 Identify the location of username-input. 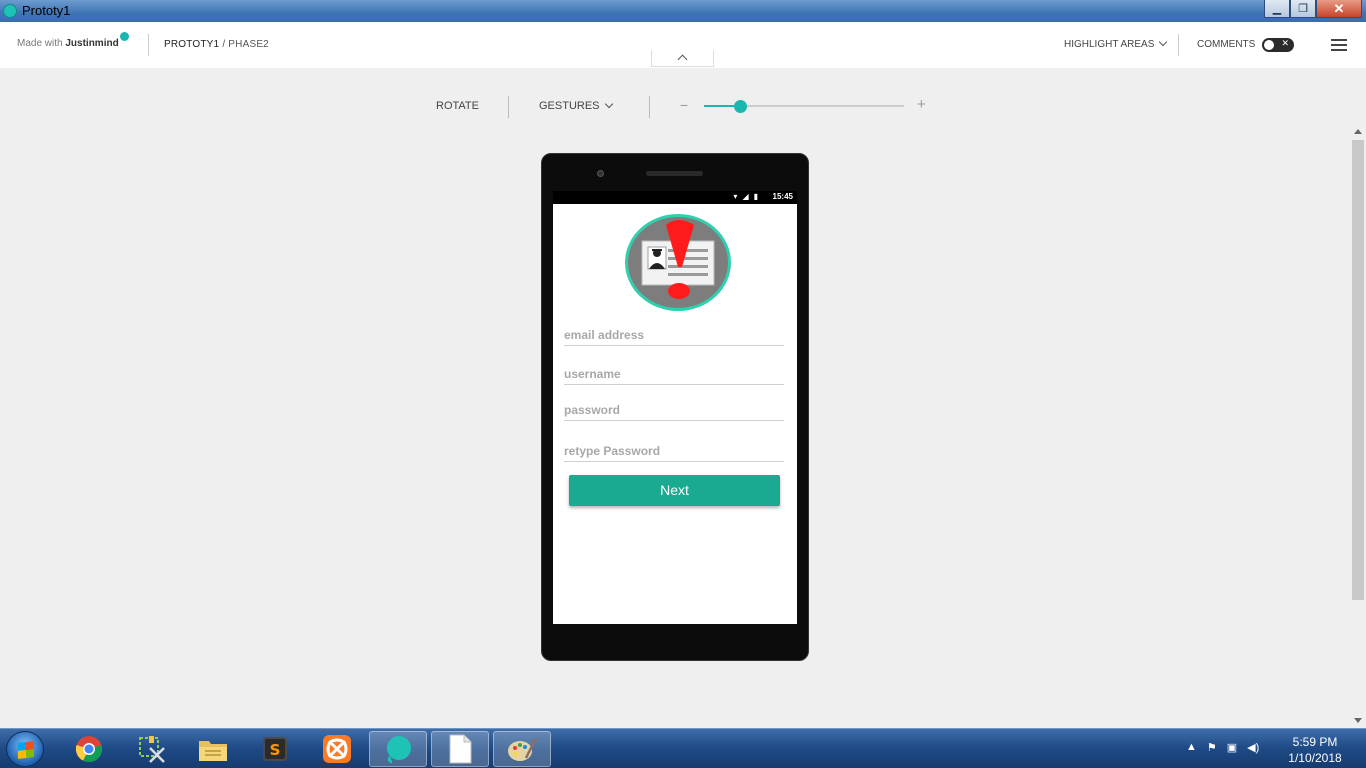
(674, 373).